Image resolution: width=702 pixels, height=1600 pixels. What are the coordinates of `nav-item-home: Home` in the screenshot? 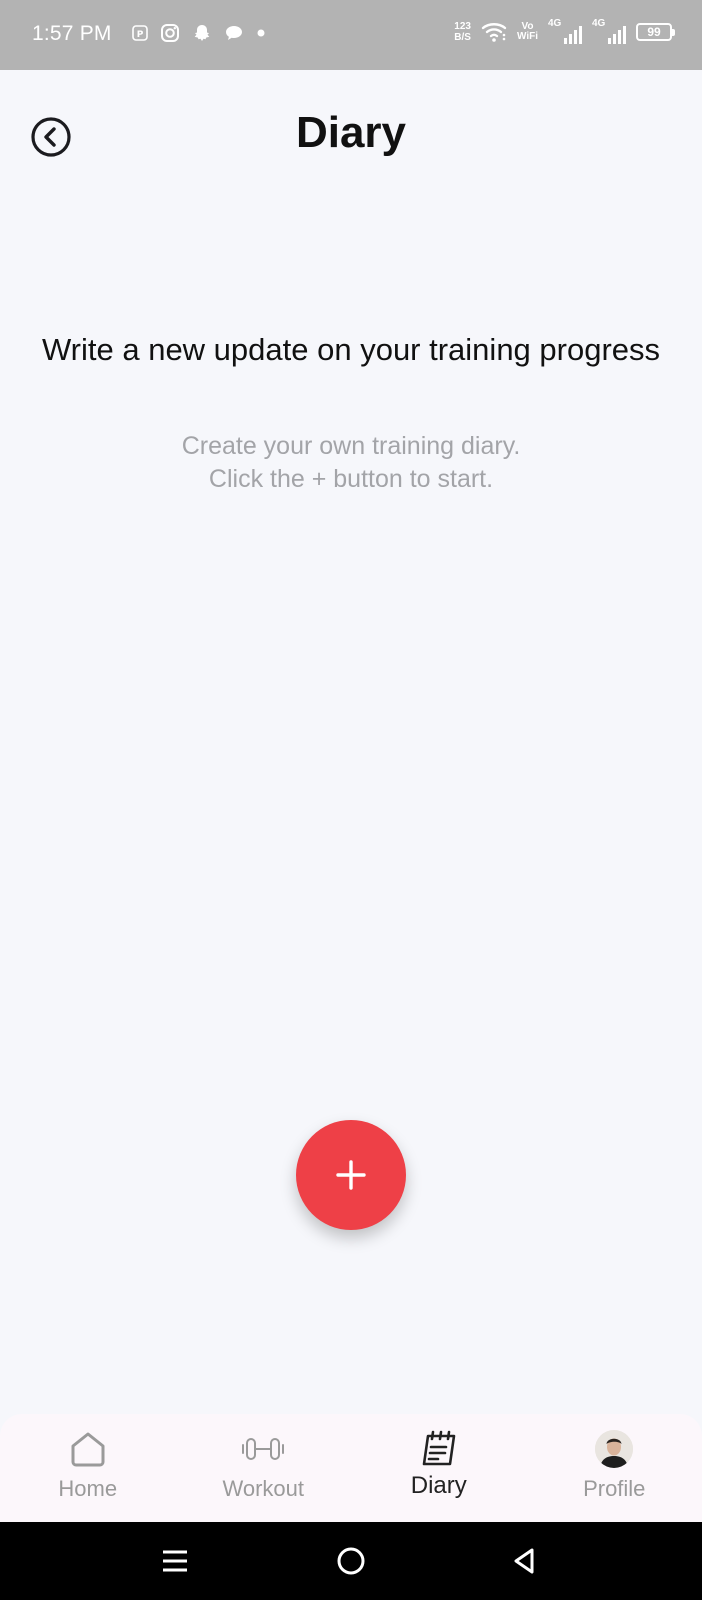 It's located at (88, 1468).